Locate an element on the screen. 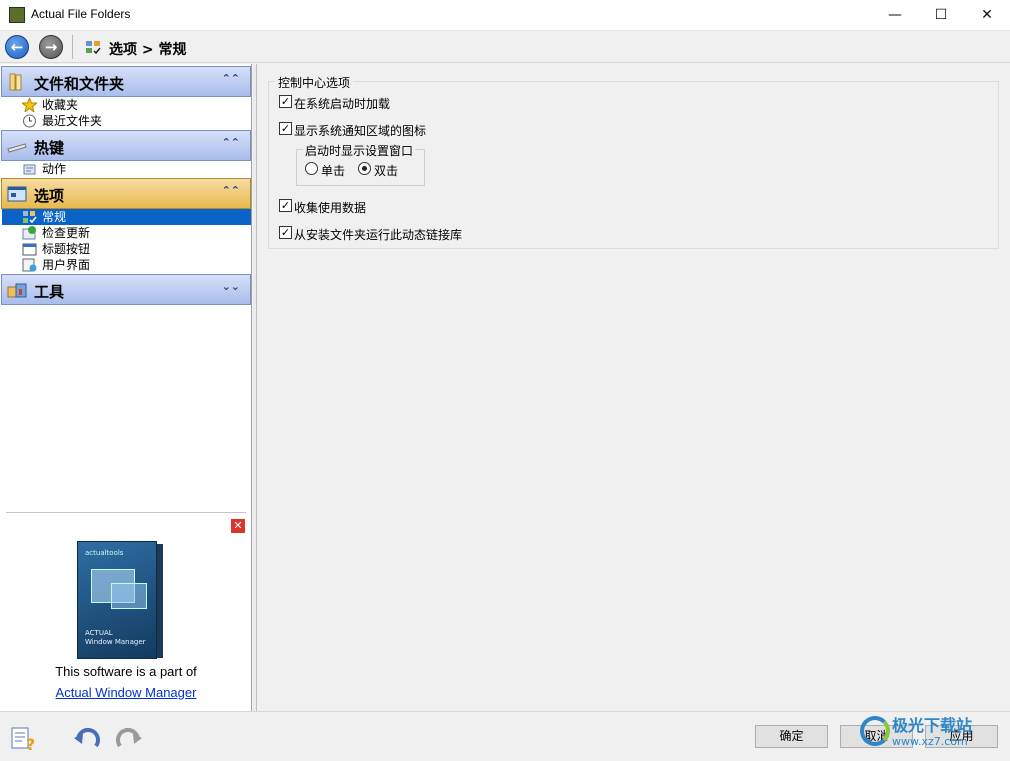  user-interface-icon is located at coordinates (29, 265).